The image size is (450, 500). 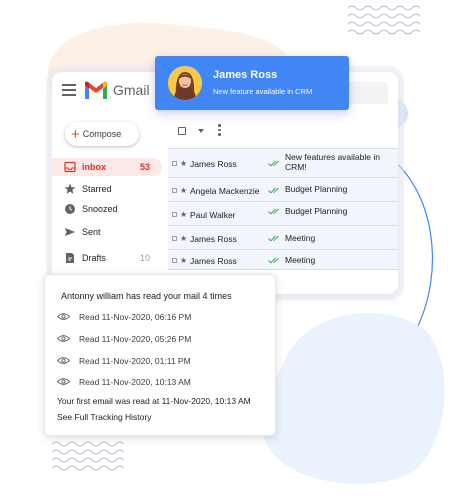 I want to click on sidebar-item-starred: Starred, so click(x=107, y=189).